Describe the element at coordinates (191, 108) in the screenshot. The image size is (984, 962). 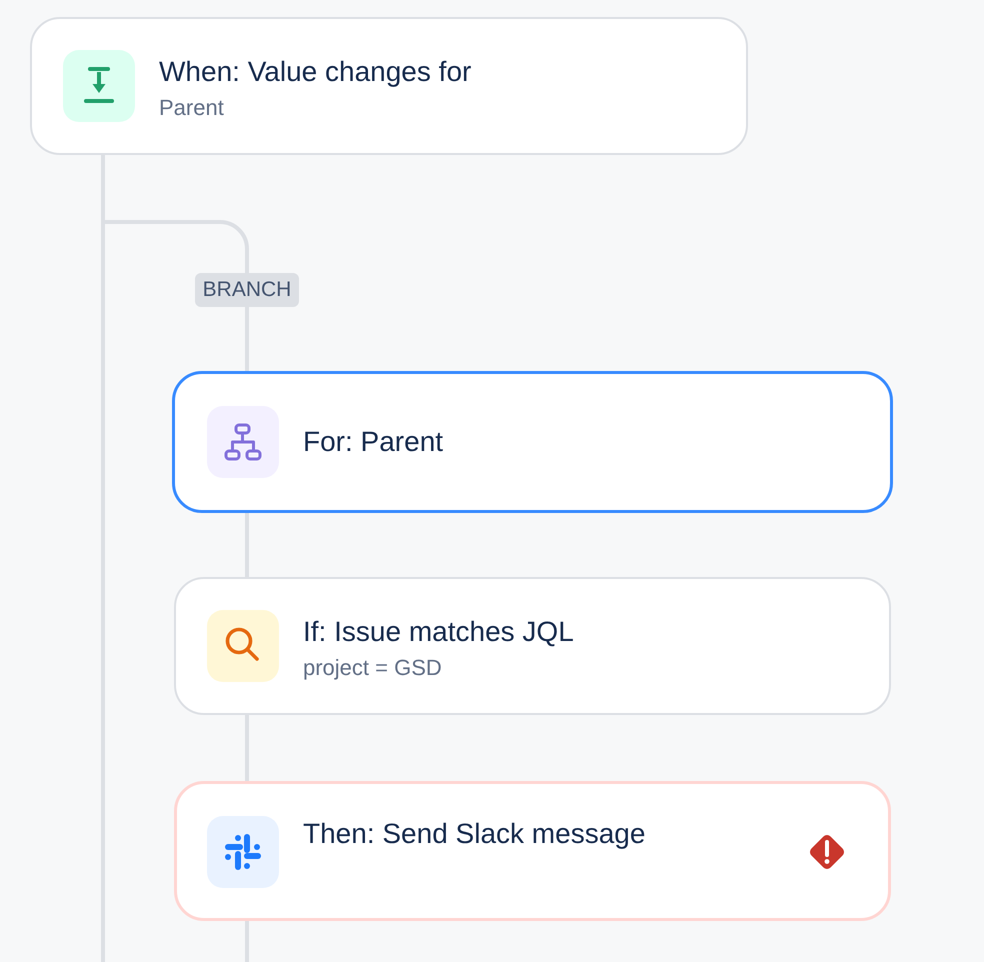
I see `step-detail: Parent` at that location.